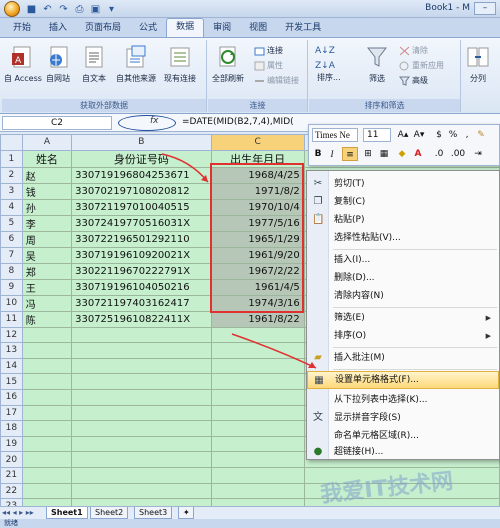 The width and height of the screenshot is (500, 528). What do you see at coordinates (31, 9) in the screenshot?
I see `save-icon: ■` at bounding box center [31, 9].